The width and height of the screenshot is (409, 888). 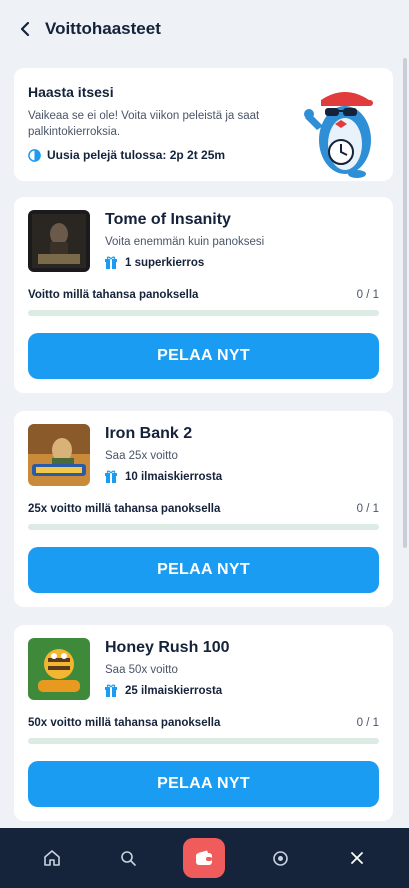 What do you see at coordinates (167, 647) in the screenshot?
I see `game-title: Honey Rush 100` at bounding box center [167, 647].